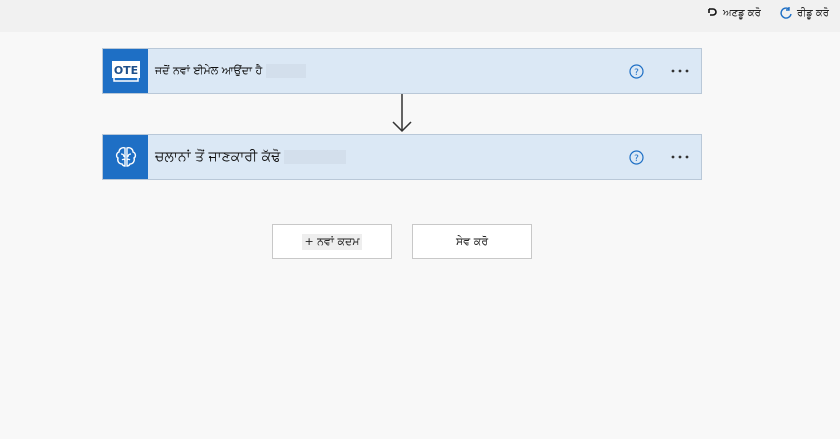 This screenshot has width=840, height=439. What do you see at coordinates (742, 13) in the screenshot?
I see `undo-label: ਅਣਡੂ ਕਰੋ` at bounding box center [742, 13].